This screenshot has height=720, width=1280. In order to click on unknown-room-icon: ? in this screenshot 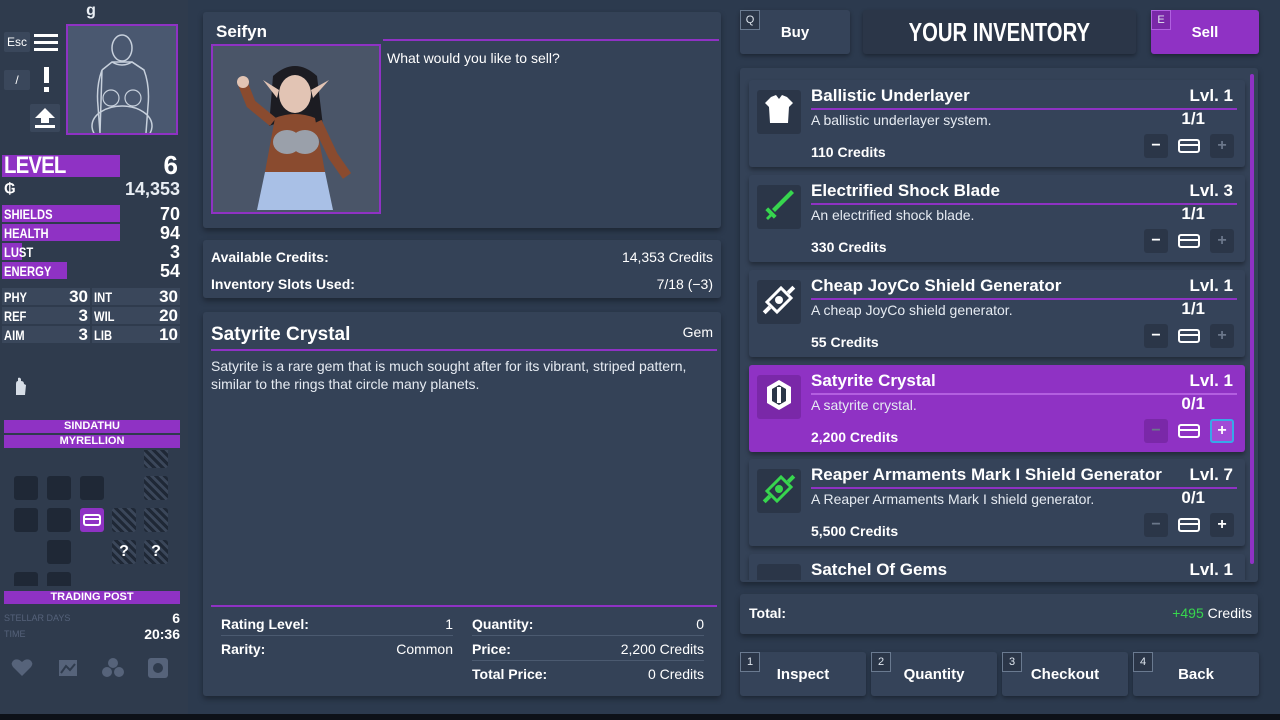, I will do `click(156, 552)`.